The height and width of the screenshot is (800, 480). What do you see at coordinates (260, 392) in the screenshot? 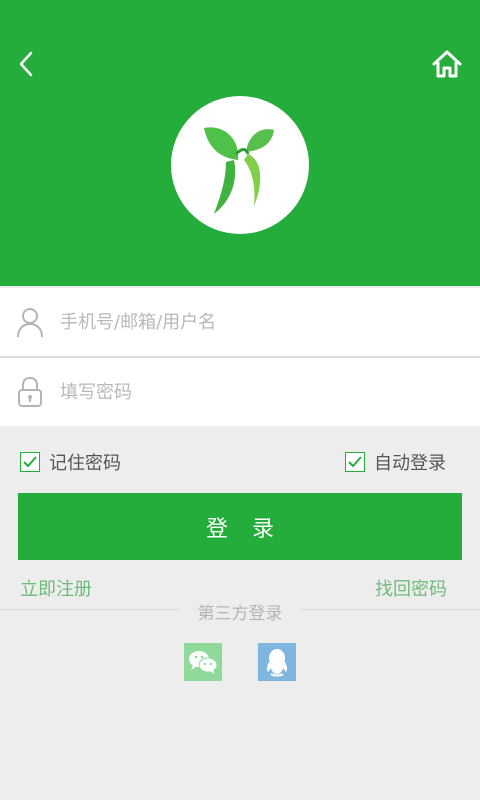
I see `password-input` at bounding box center [260, 392].